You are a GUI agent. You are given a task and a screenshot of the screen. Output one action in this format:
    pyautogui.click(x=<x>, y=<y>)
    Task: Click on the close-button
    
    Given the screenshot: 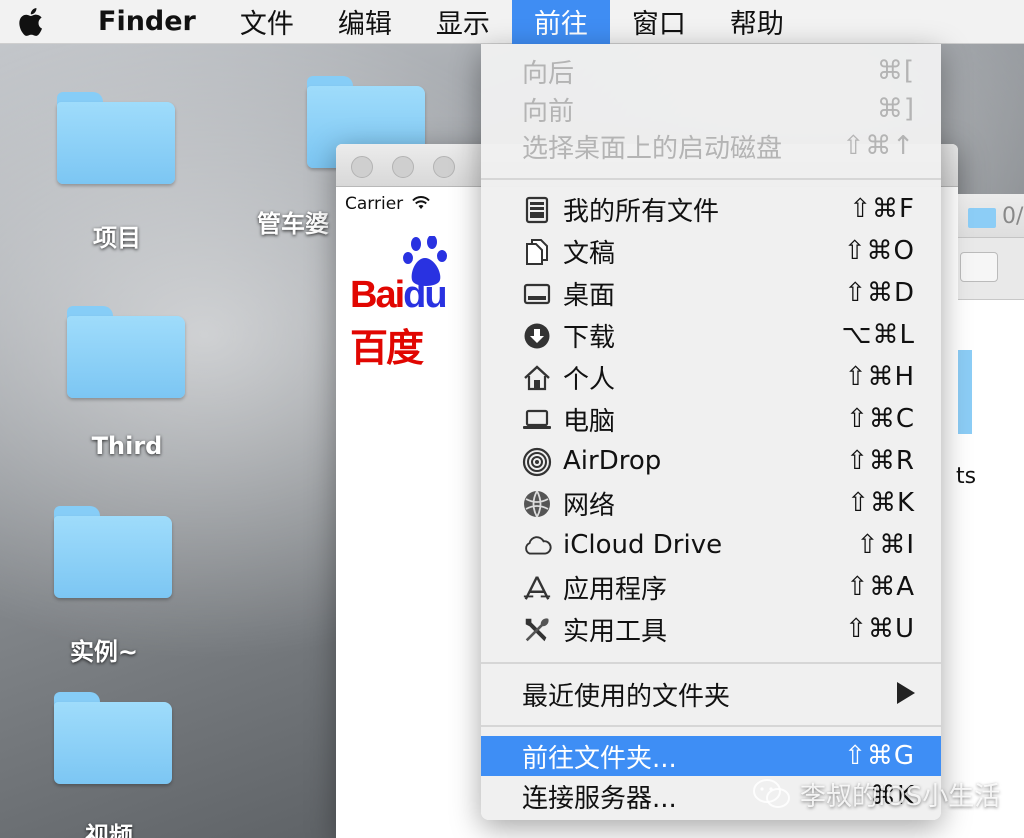 What is the action you would take?
    pyautogui.click(x=362, y=167)
    